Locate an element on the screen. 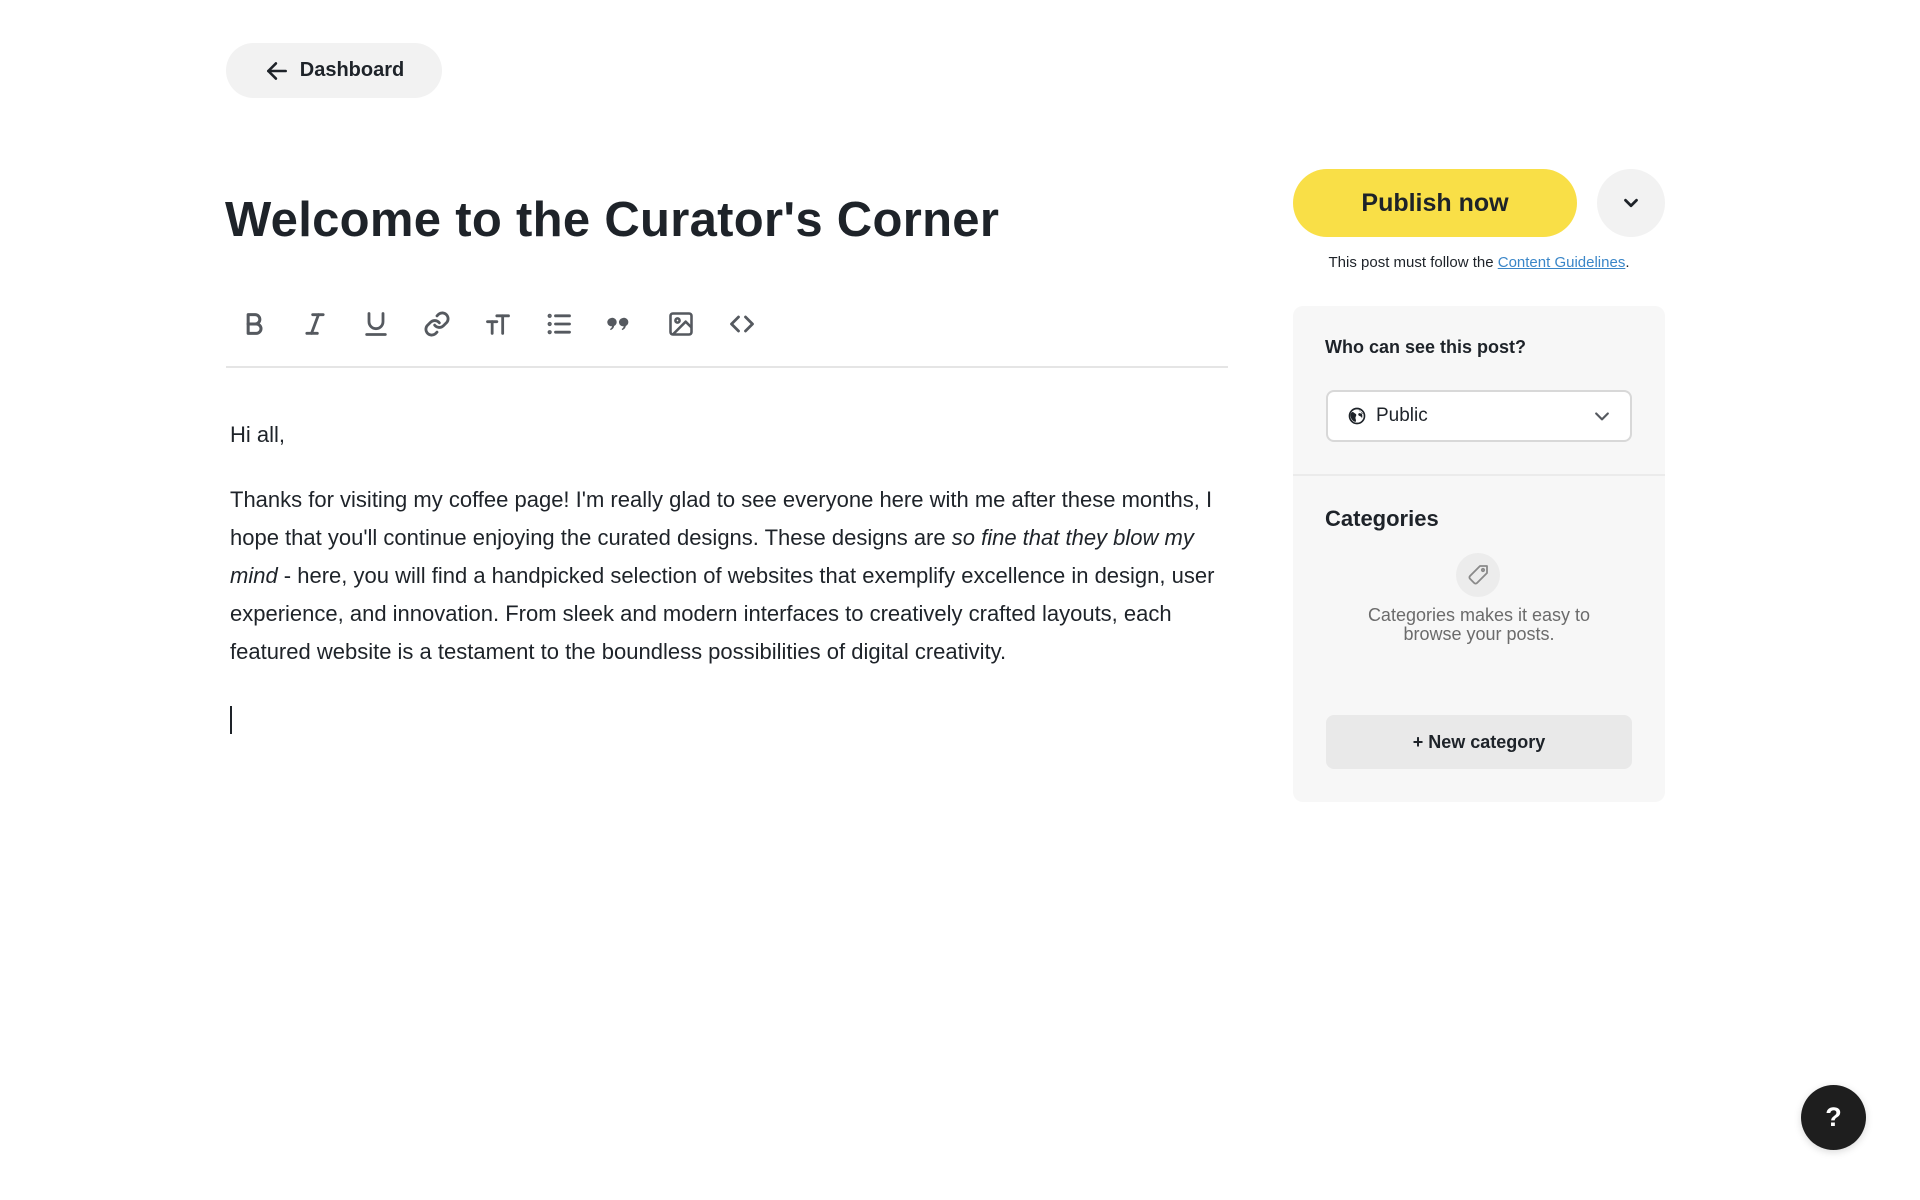 This screenshot has width=1920, height=1200. categories-heading: Categories is located at coordinates (1382, 518).